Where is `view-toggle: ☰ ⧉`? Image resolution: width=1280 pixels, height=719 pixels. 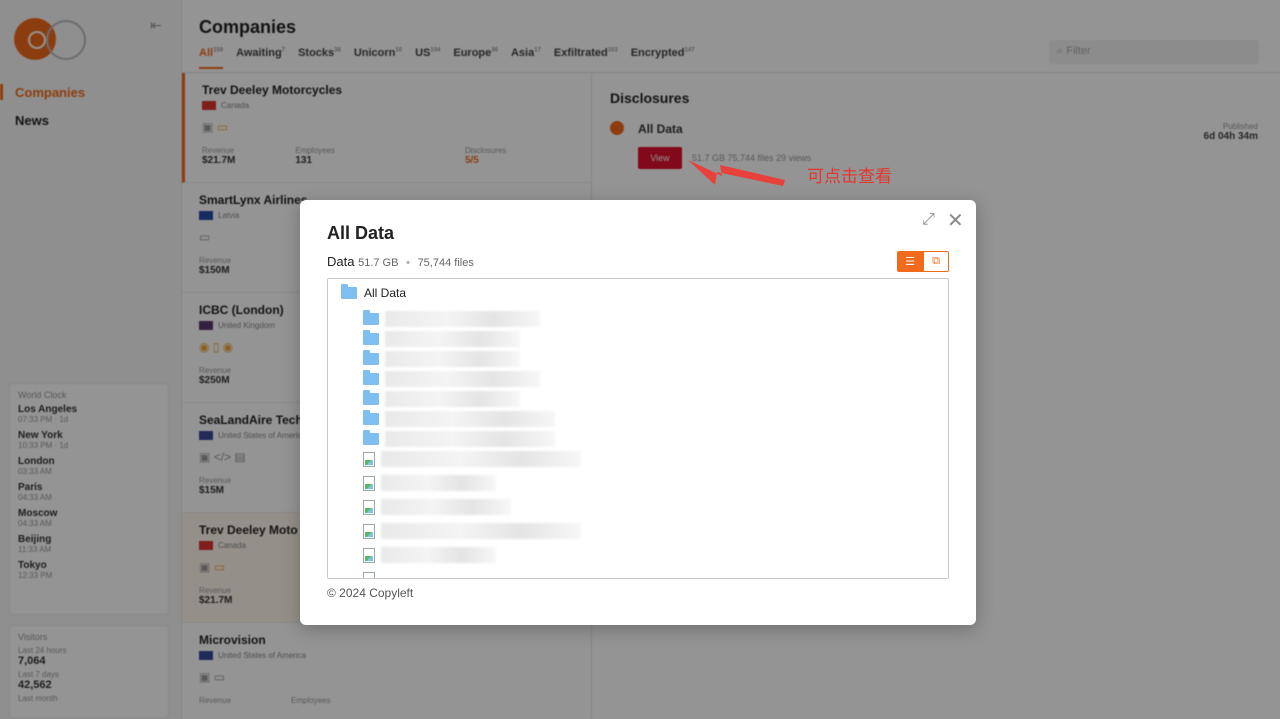
view-toggle: ☰ ⧉ is located at coordinates (923, 261).